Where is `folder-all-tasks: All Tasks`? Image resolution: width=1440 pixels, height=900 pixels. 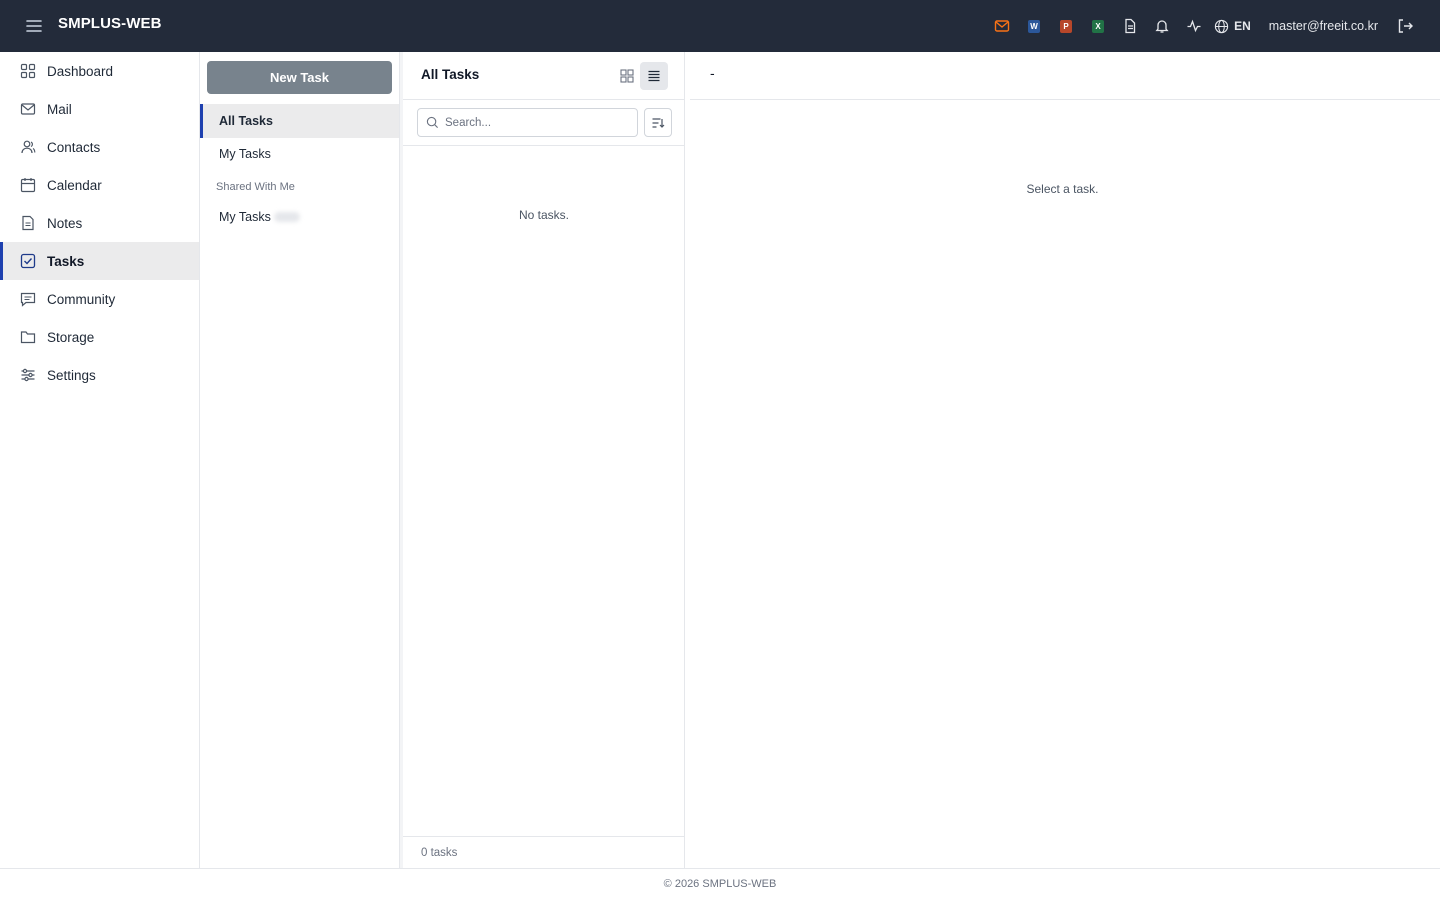 folder-all-tasks: All Tasks is located at coordinates (299, 121).